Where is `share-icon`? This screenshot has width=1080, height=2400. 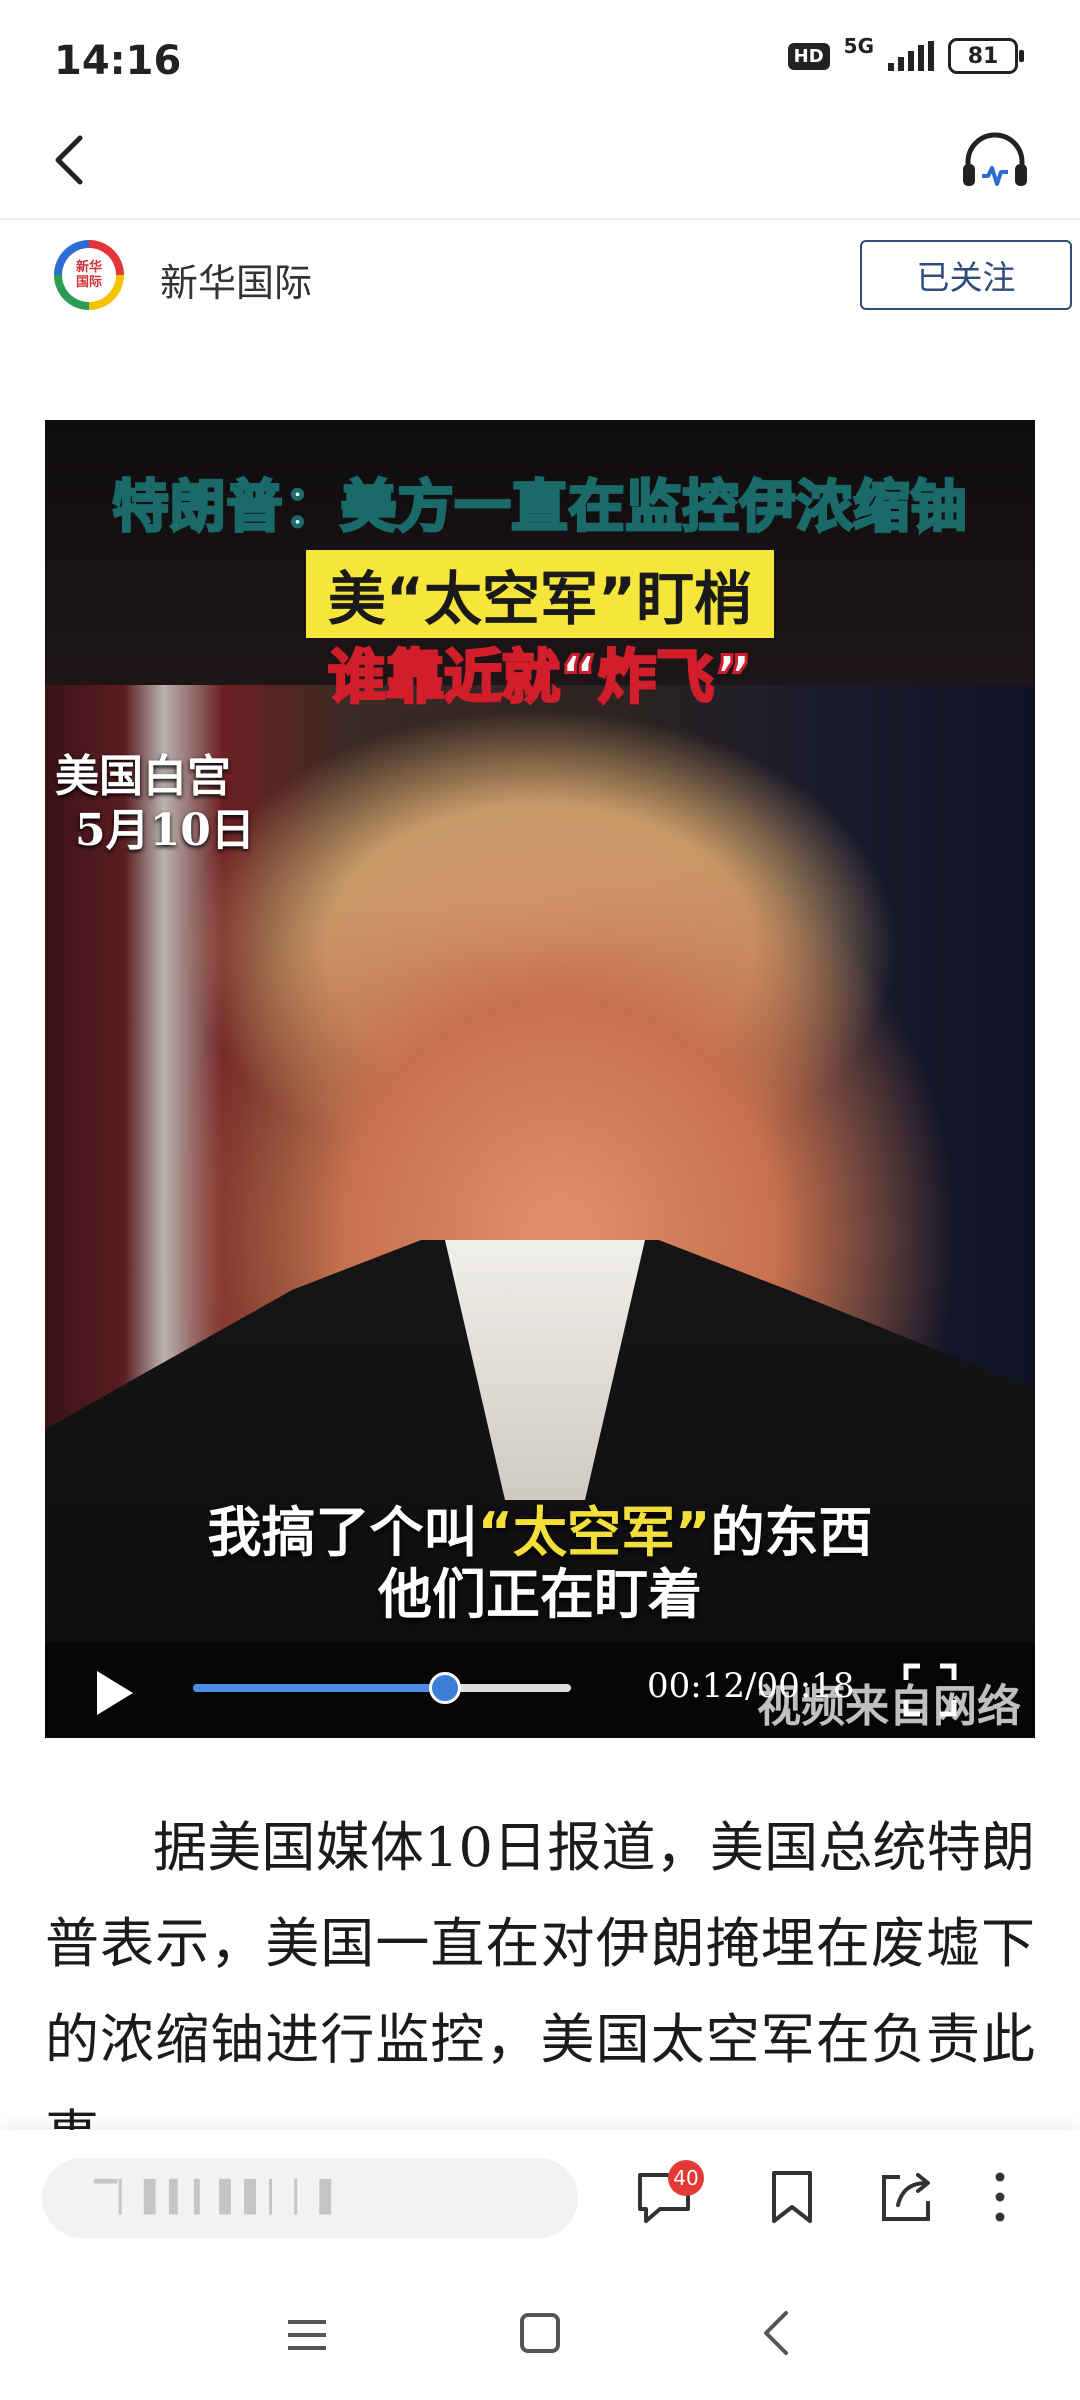 share-icon is located at coordinates (906, 2197).